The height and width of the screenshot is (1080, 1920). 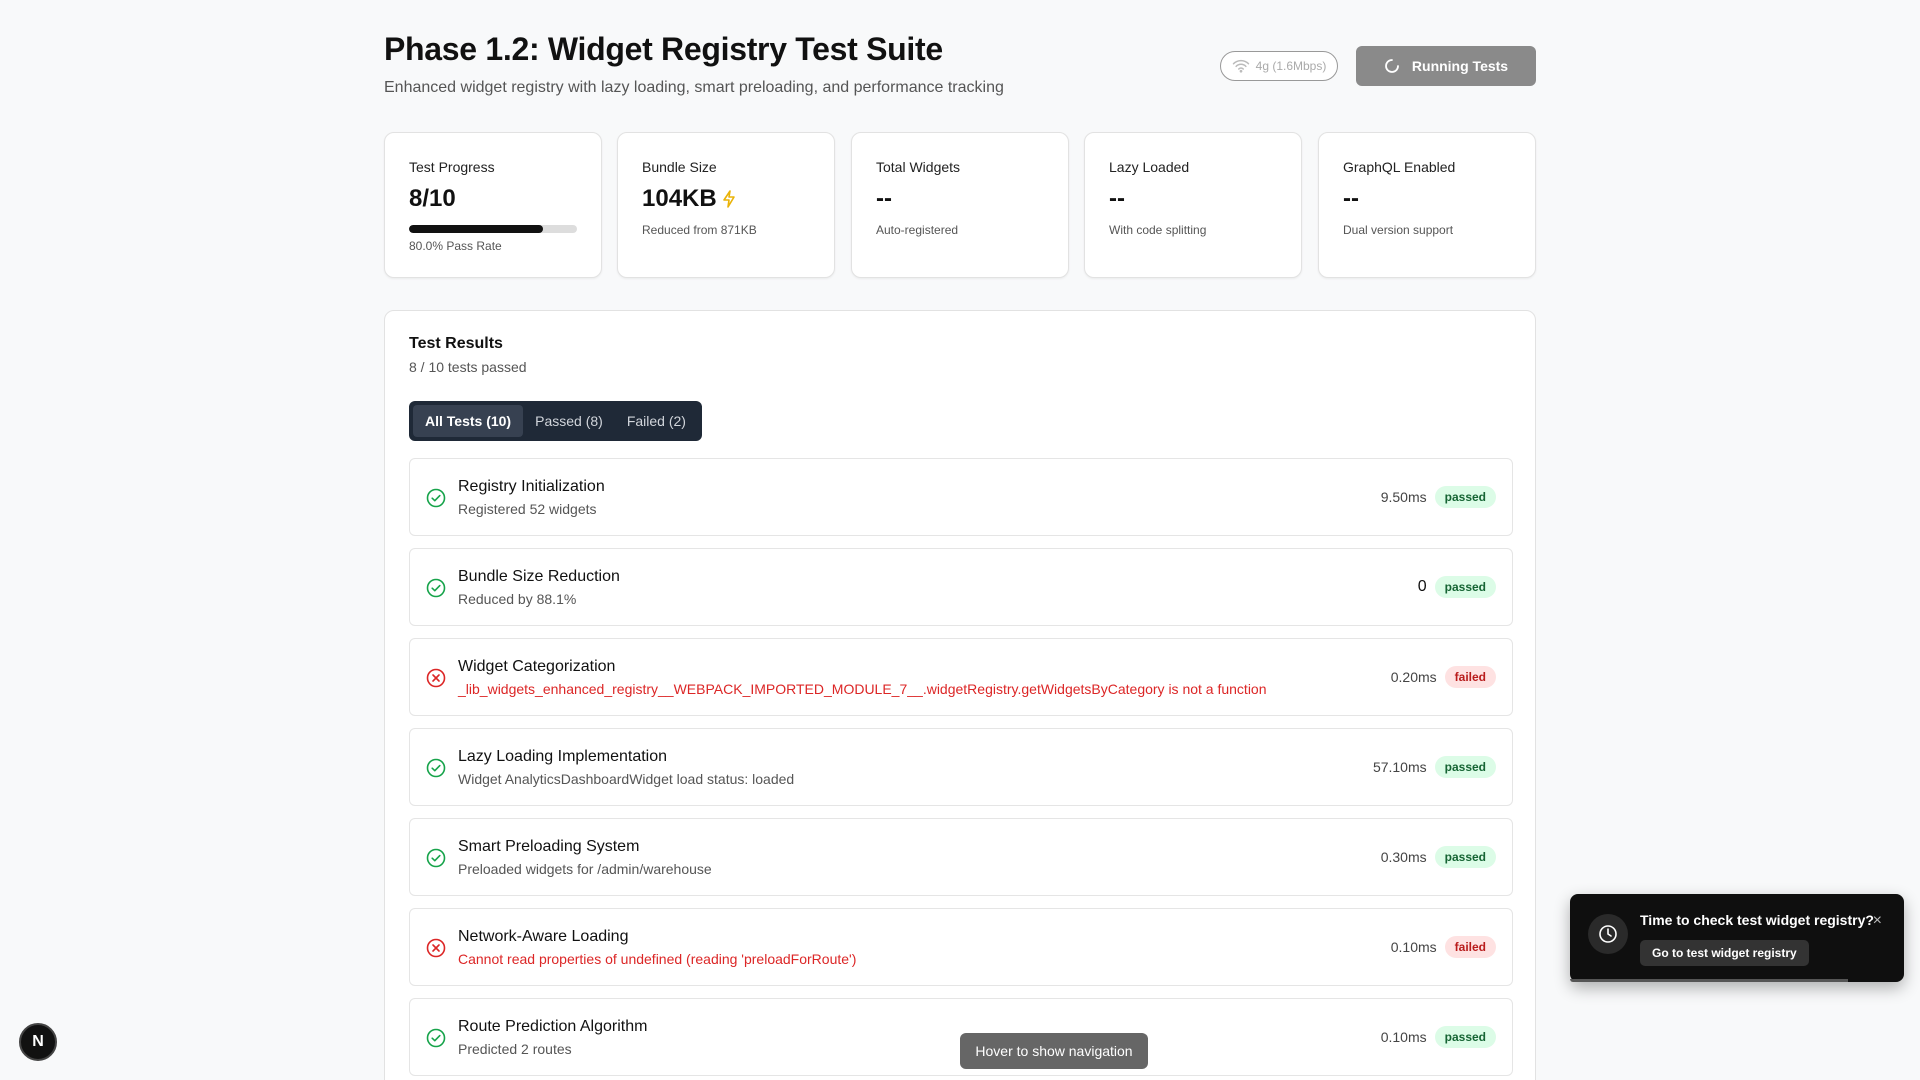 I want to click on stat-label: Total Widgets, so click(x=918, y=167).